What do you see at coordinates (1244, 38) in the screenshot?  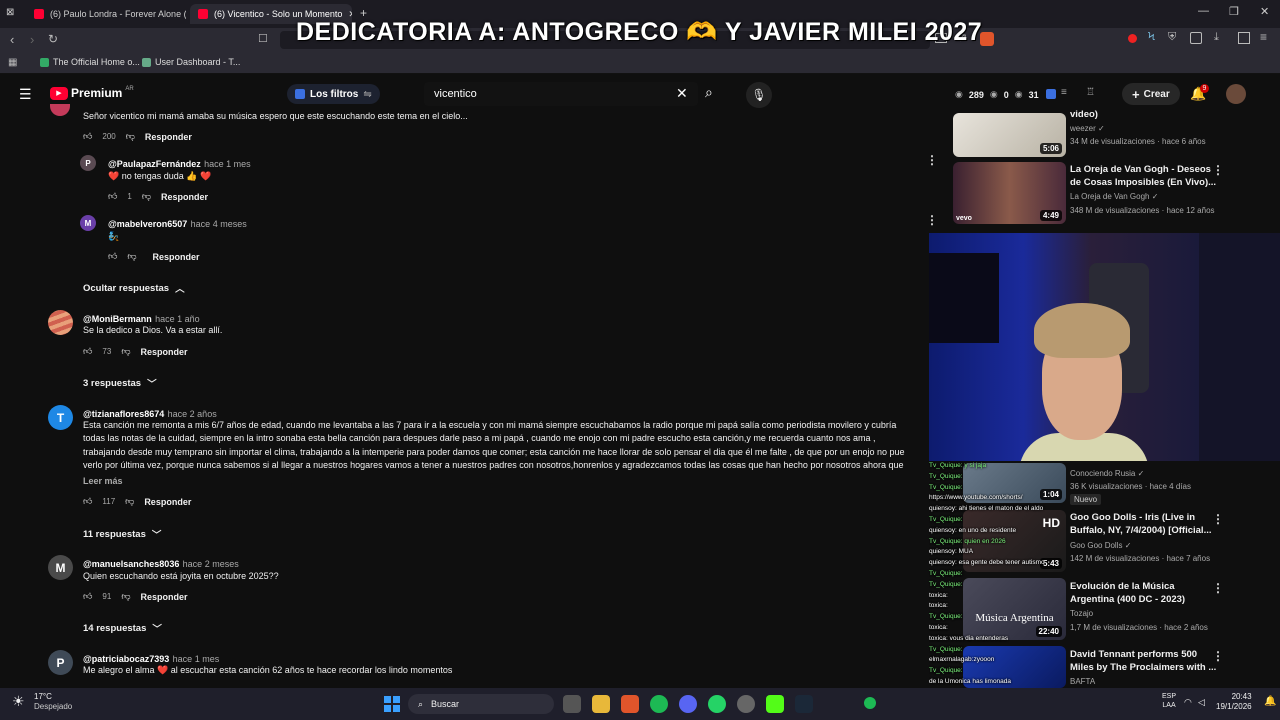 I see `sidebar-toggle-icon` at bounding box center [1244, 38].